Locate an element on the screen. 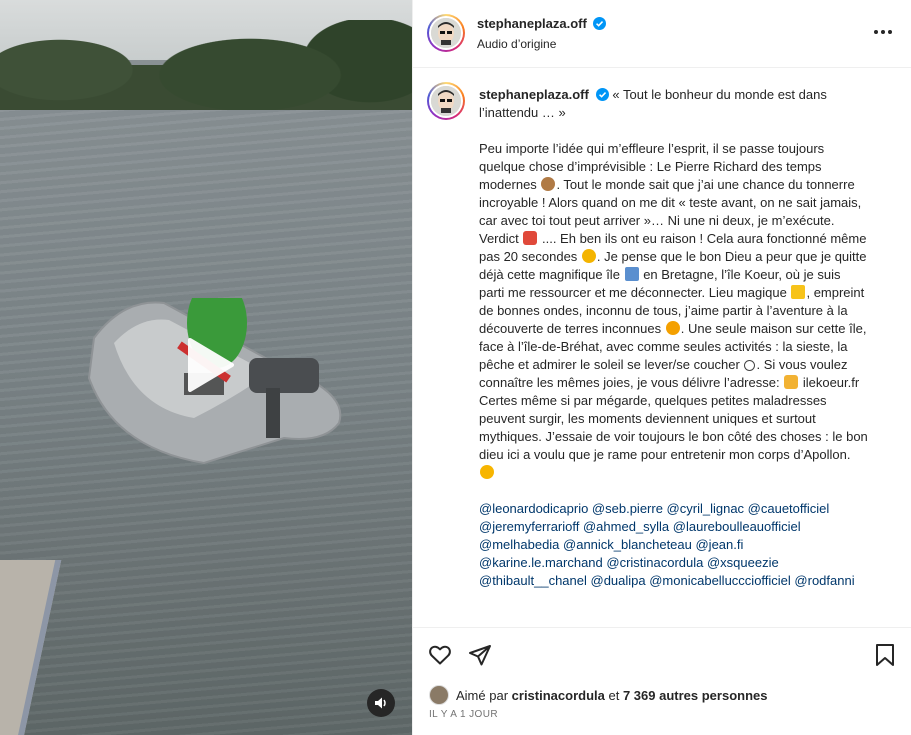  share-button is located at coordinates (480, 655).